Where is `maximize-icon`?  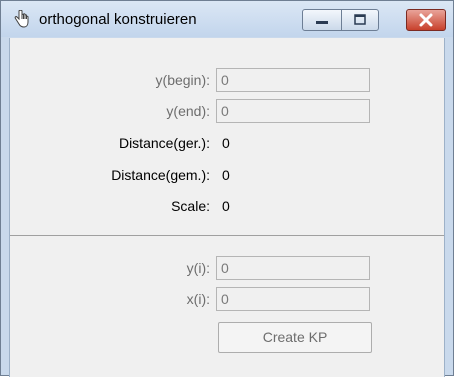
maximize-icon is located at coordinates (360, 19).